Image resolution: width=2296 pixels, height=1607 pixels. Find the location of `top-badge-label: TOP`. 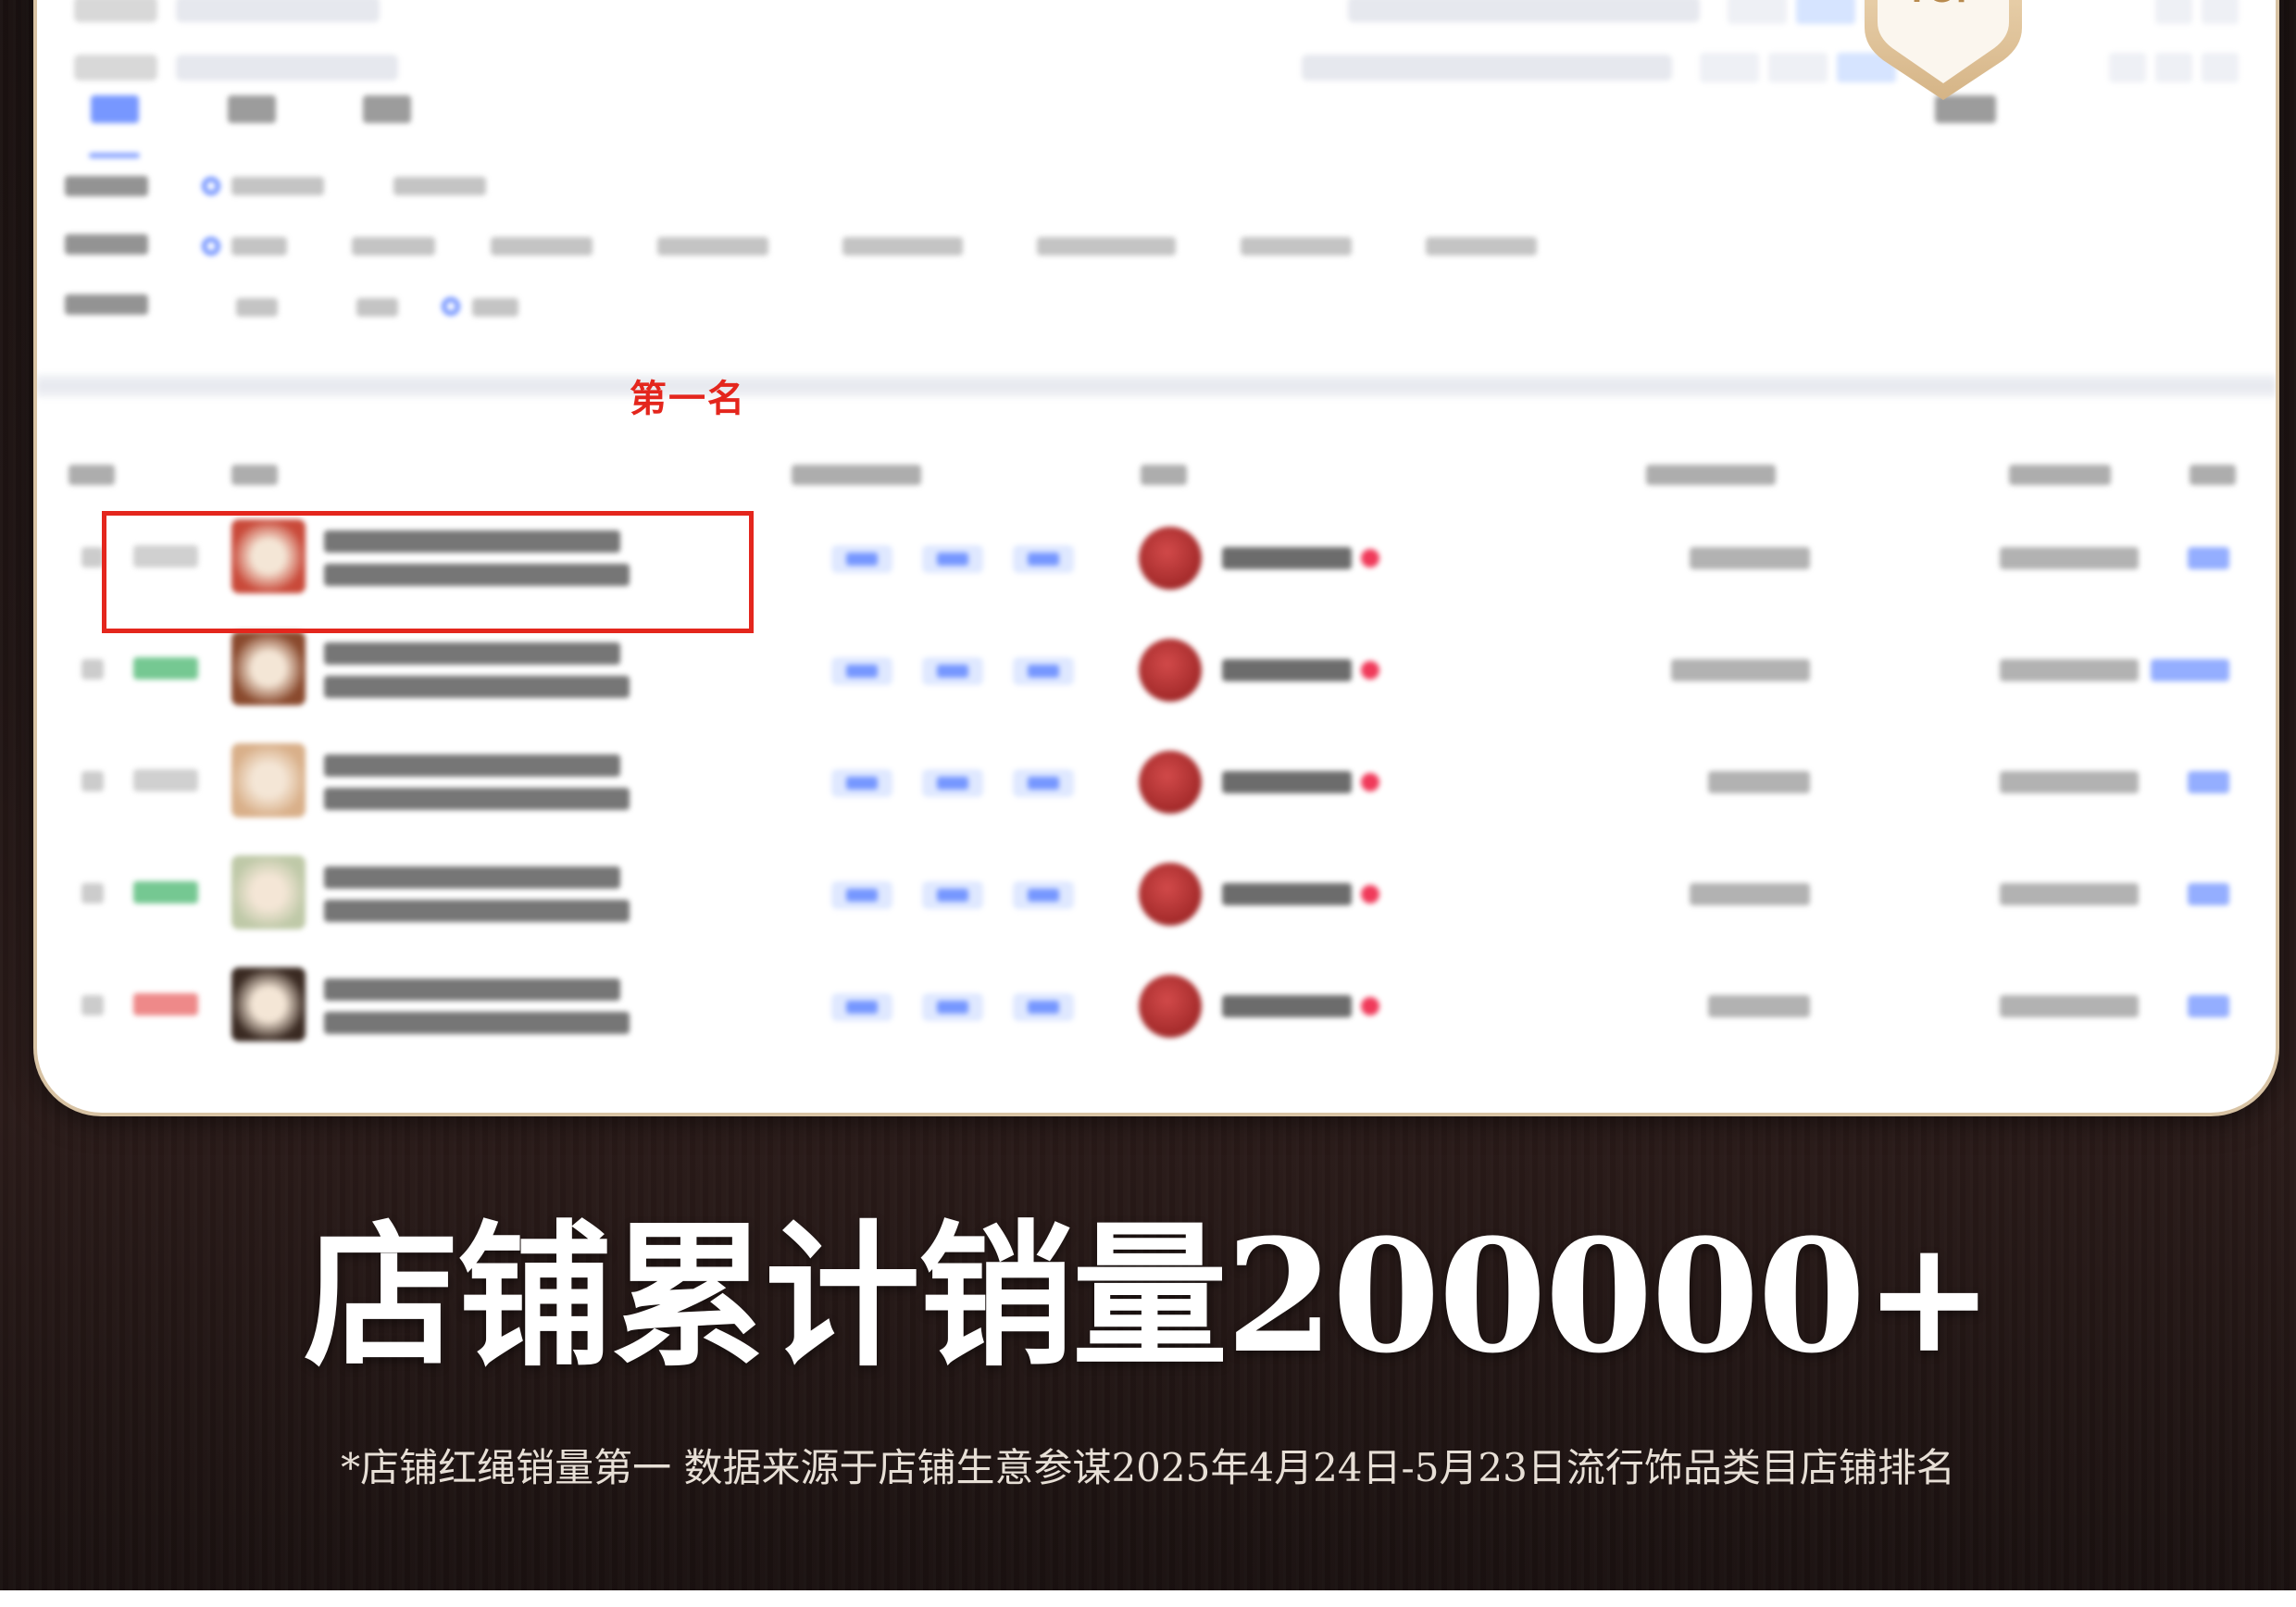

top-badge-label: TOP is located at coordinates (1943, 5).